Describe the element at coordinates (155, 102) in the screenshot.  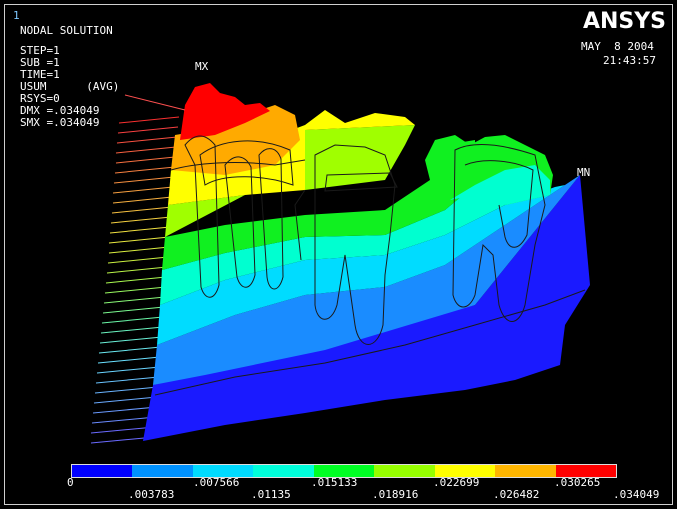
I see `max-leader-line` at that location.